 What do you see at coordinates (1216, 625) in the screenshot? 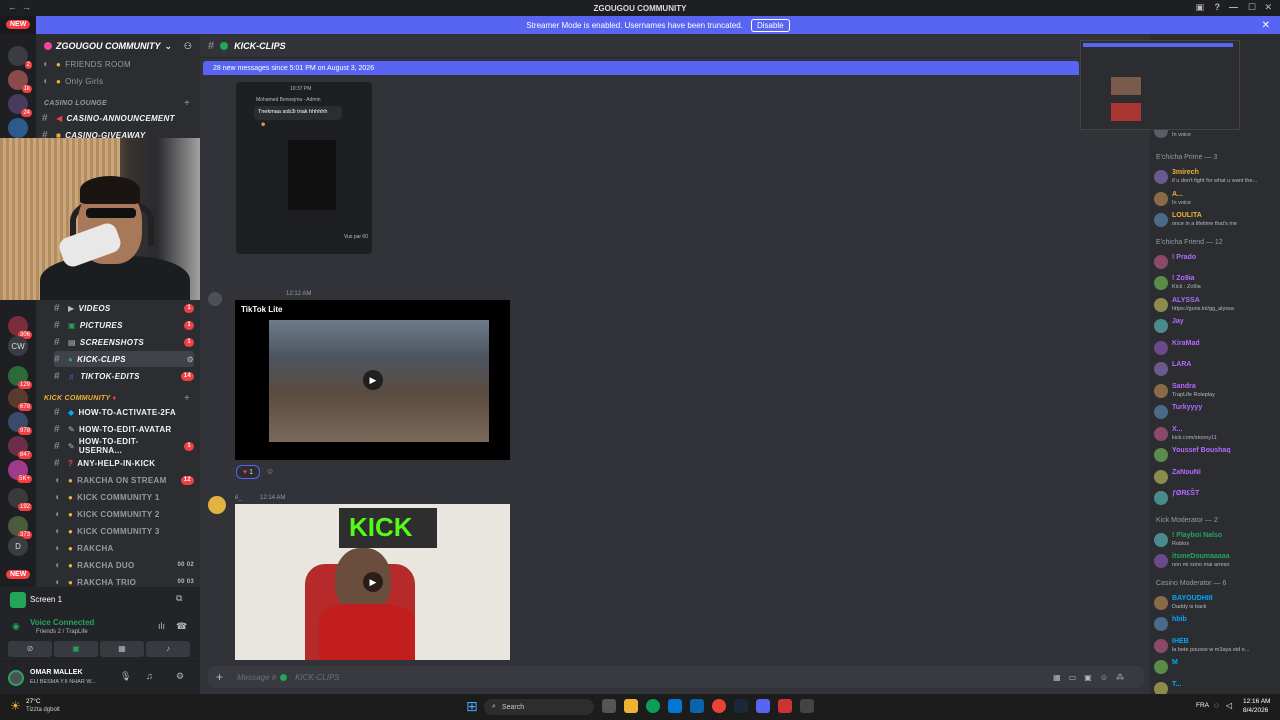
I see `member-item: hbib` at bounding box center [1216, 625].